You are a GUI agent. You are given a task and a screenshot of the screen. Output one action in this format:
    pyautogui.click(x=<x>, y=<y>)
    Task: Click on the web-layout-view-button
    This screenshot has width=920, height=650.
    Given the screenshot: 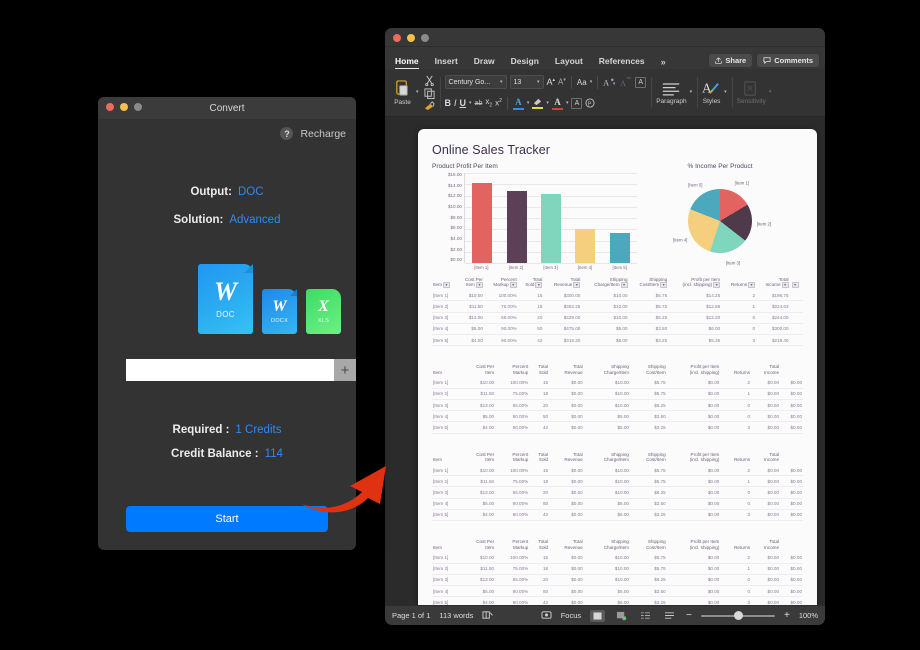 What is the action you would take?
    pyautogui.click(x=621, y=616)
    